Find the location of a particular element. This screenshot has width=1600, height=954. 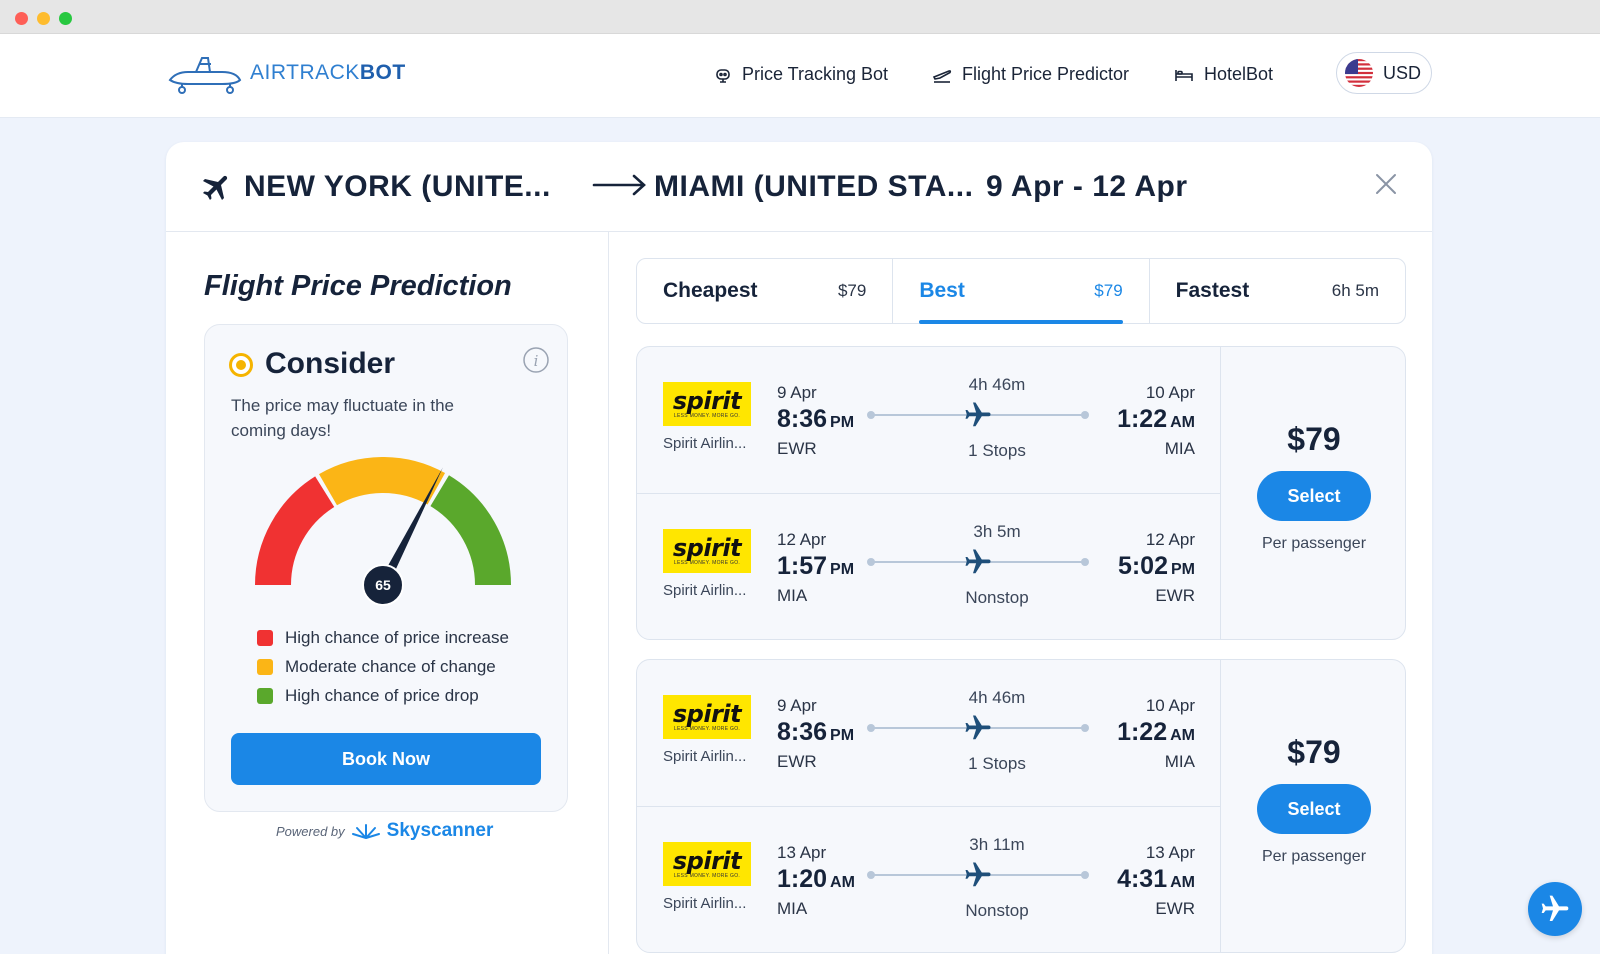

us-flag-icon is located at coordinates (1359, 73).